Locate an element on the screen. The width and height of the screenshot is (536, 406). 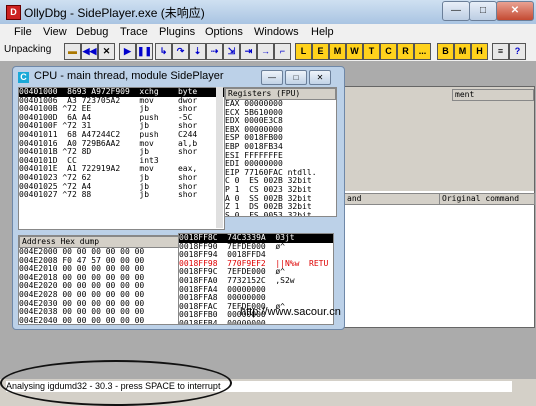
background-window-top: ment is located at coordinates (439, 139).